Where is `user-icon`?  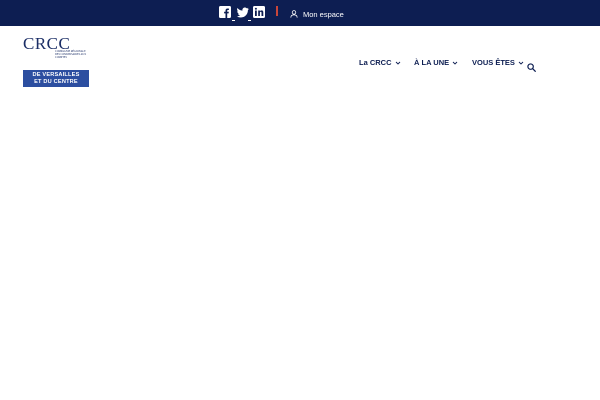 user-icon is located at coordinates (294, 14).